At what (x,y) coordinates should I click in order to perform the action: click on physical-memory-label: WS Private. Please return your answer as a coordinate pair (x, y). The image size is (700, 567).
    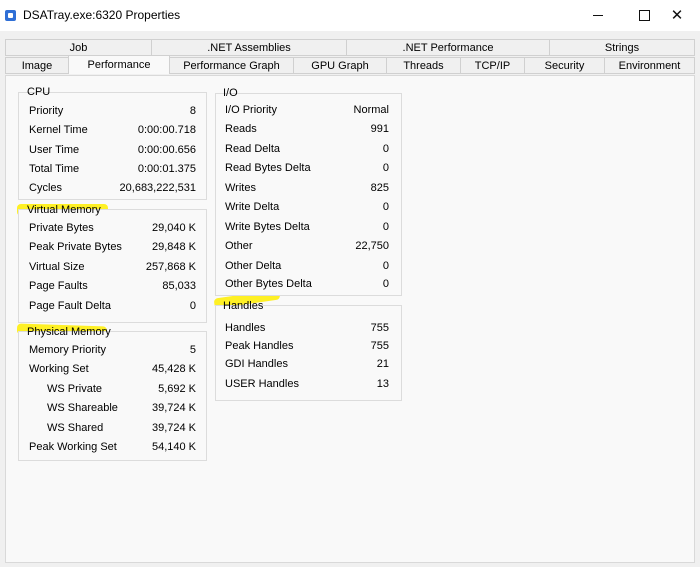
    Looking at the image, I should click on (75, 389).